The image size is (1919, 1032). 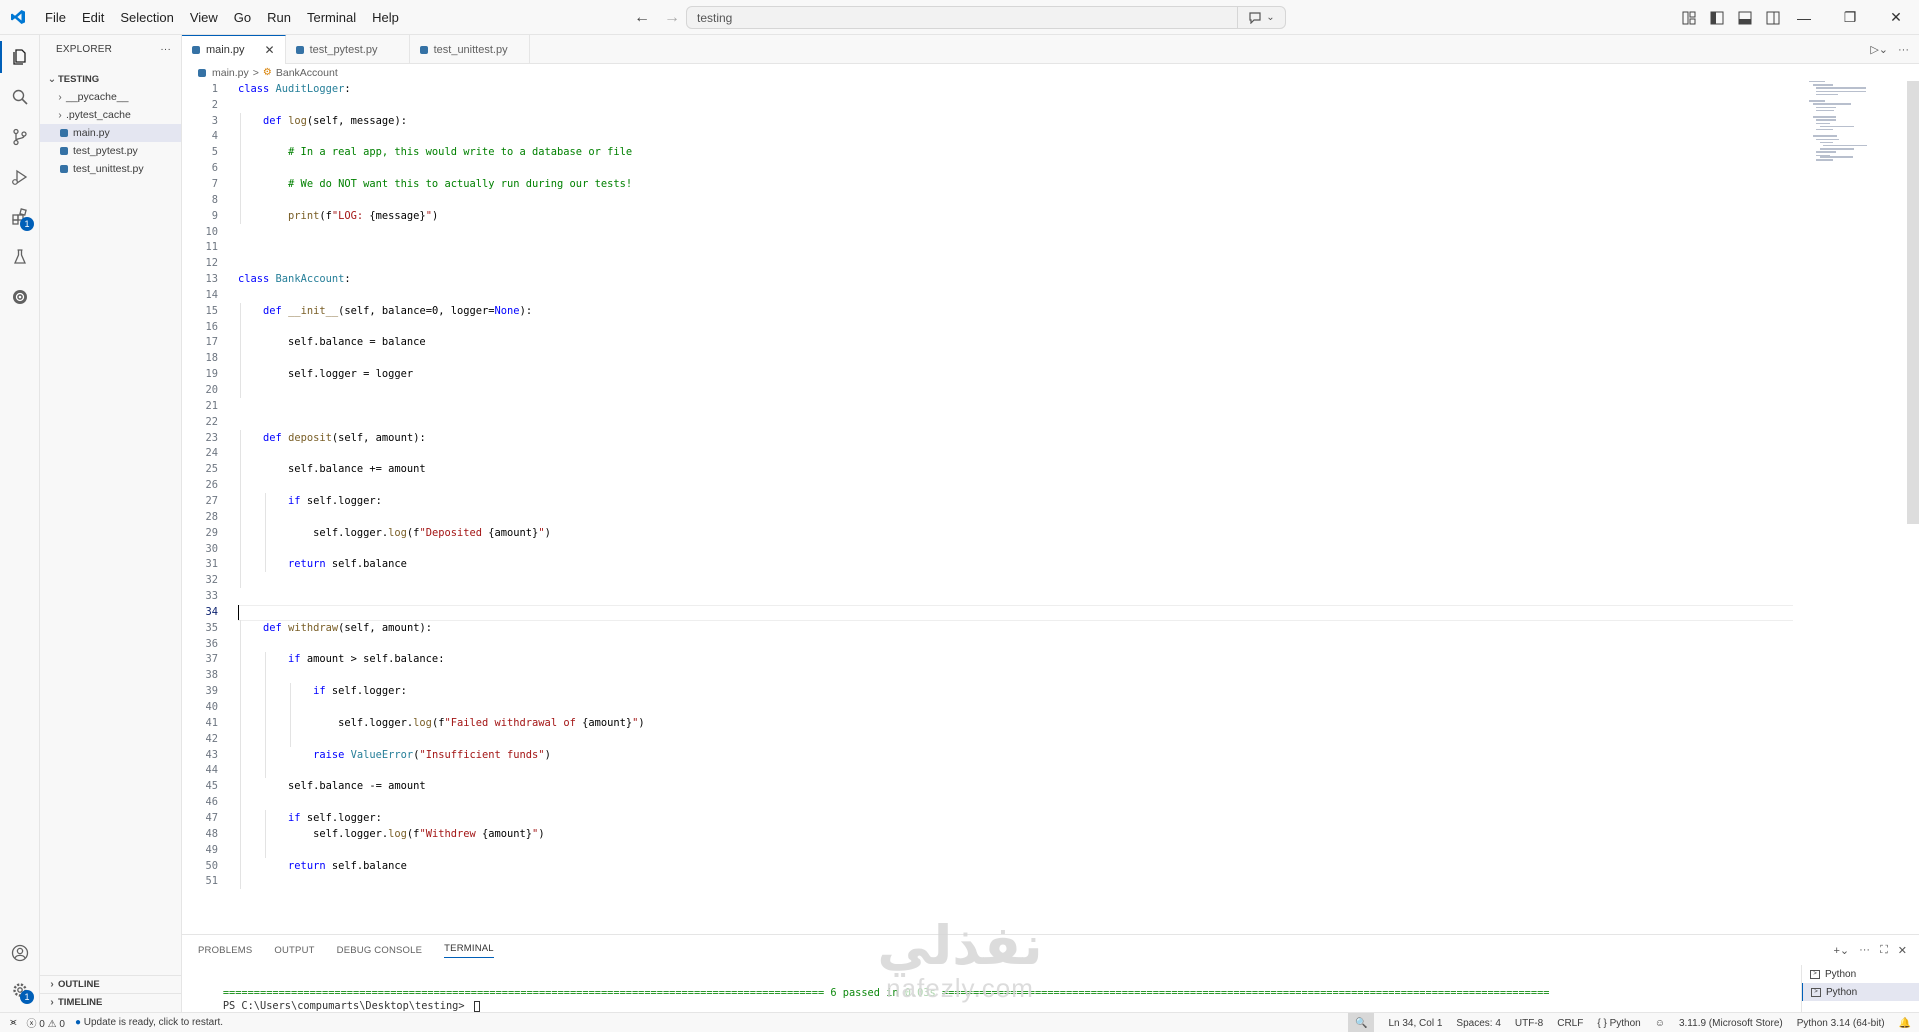 I want to click on encoding: UTF-8, so click(x=1529, y=1023).